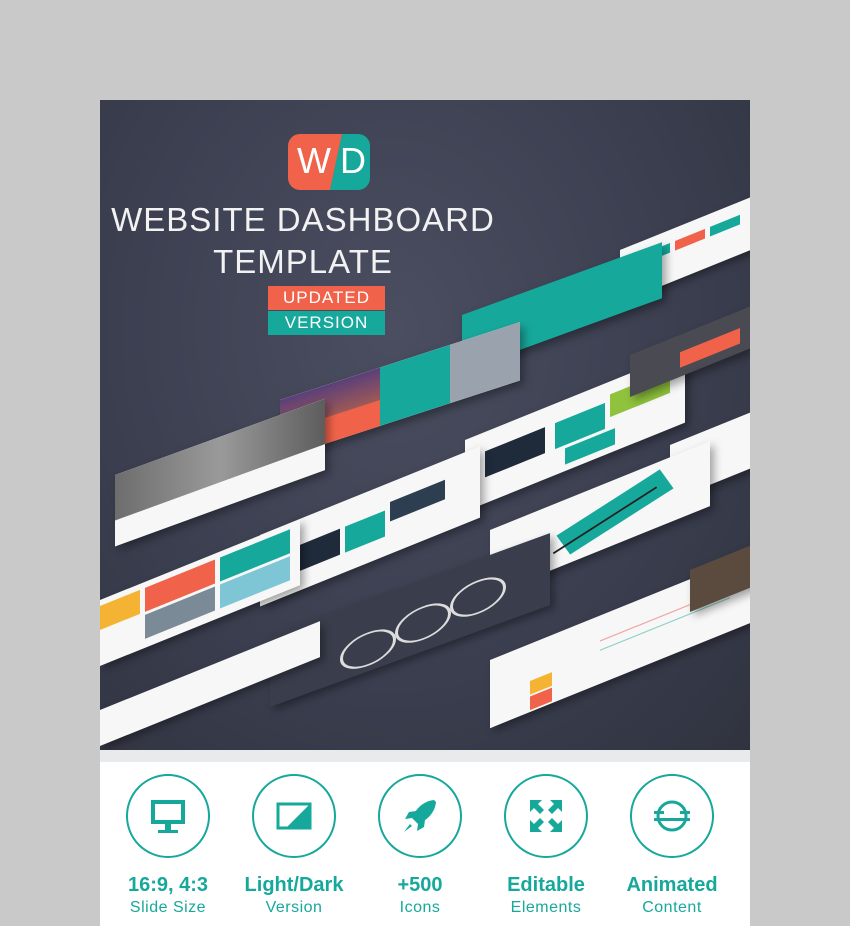  What do you see at coordinates (332, 162) in the screenshot?
I see `wd-logo: W D` at bounding box center [332, 162].